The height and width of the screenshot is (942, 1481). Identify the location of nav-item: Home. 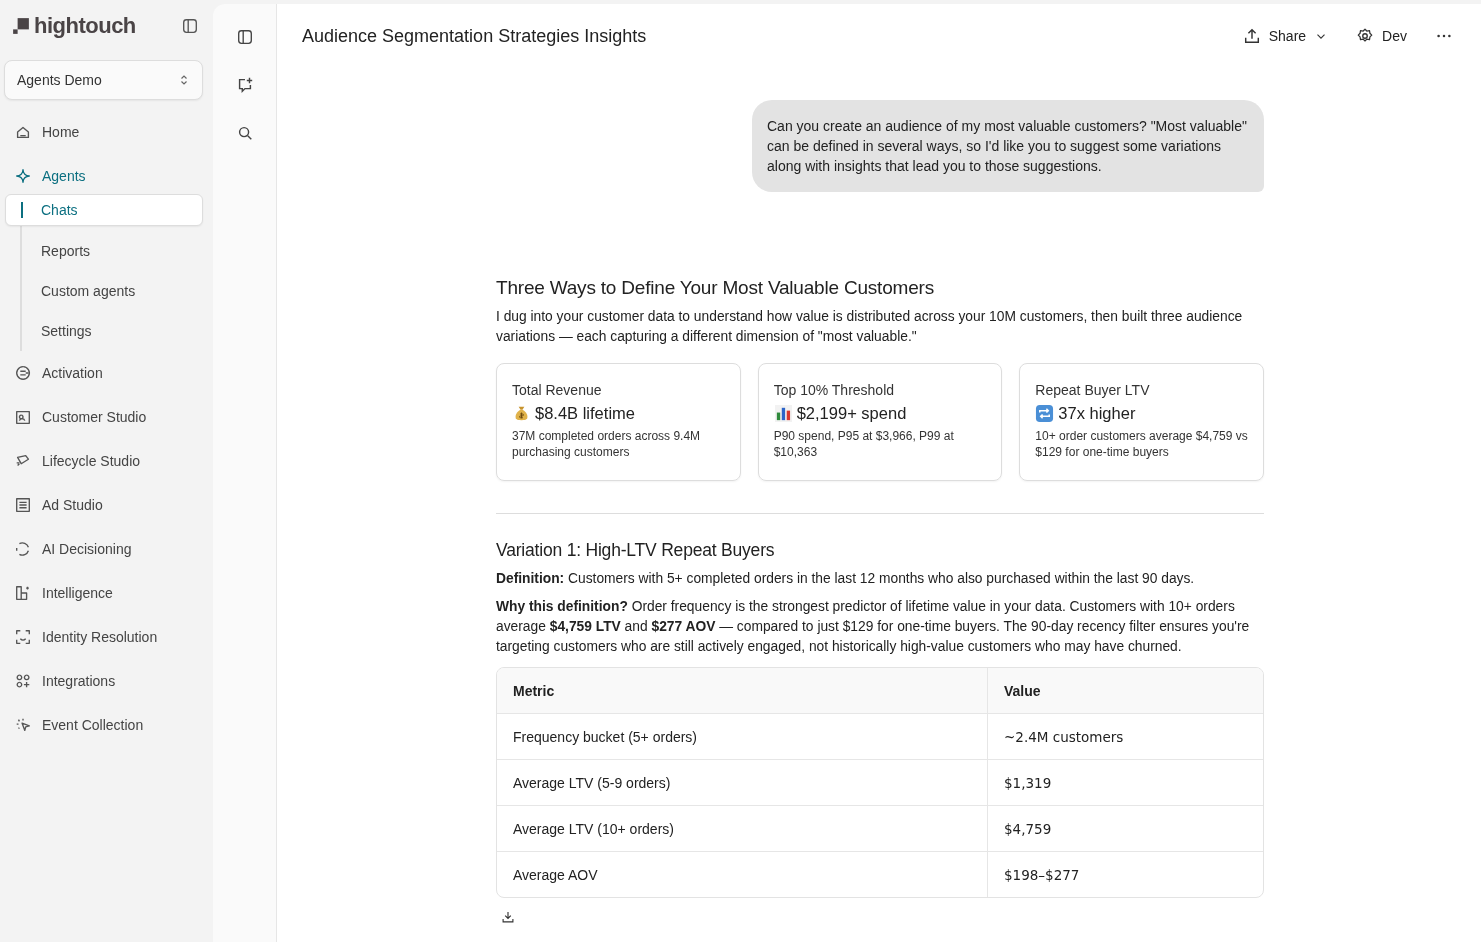
(103, 132).